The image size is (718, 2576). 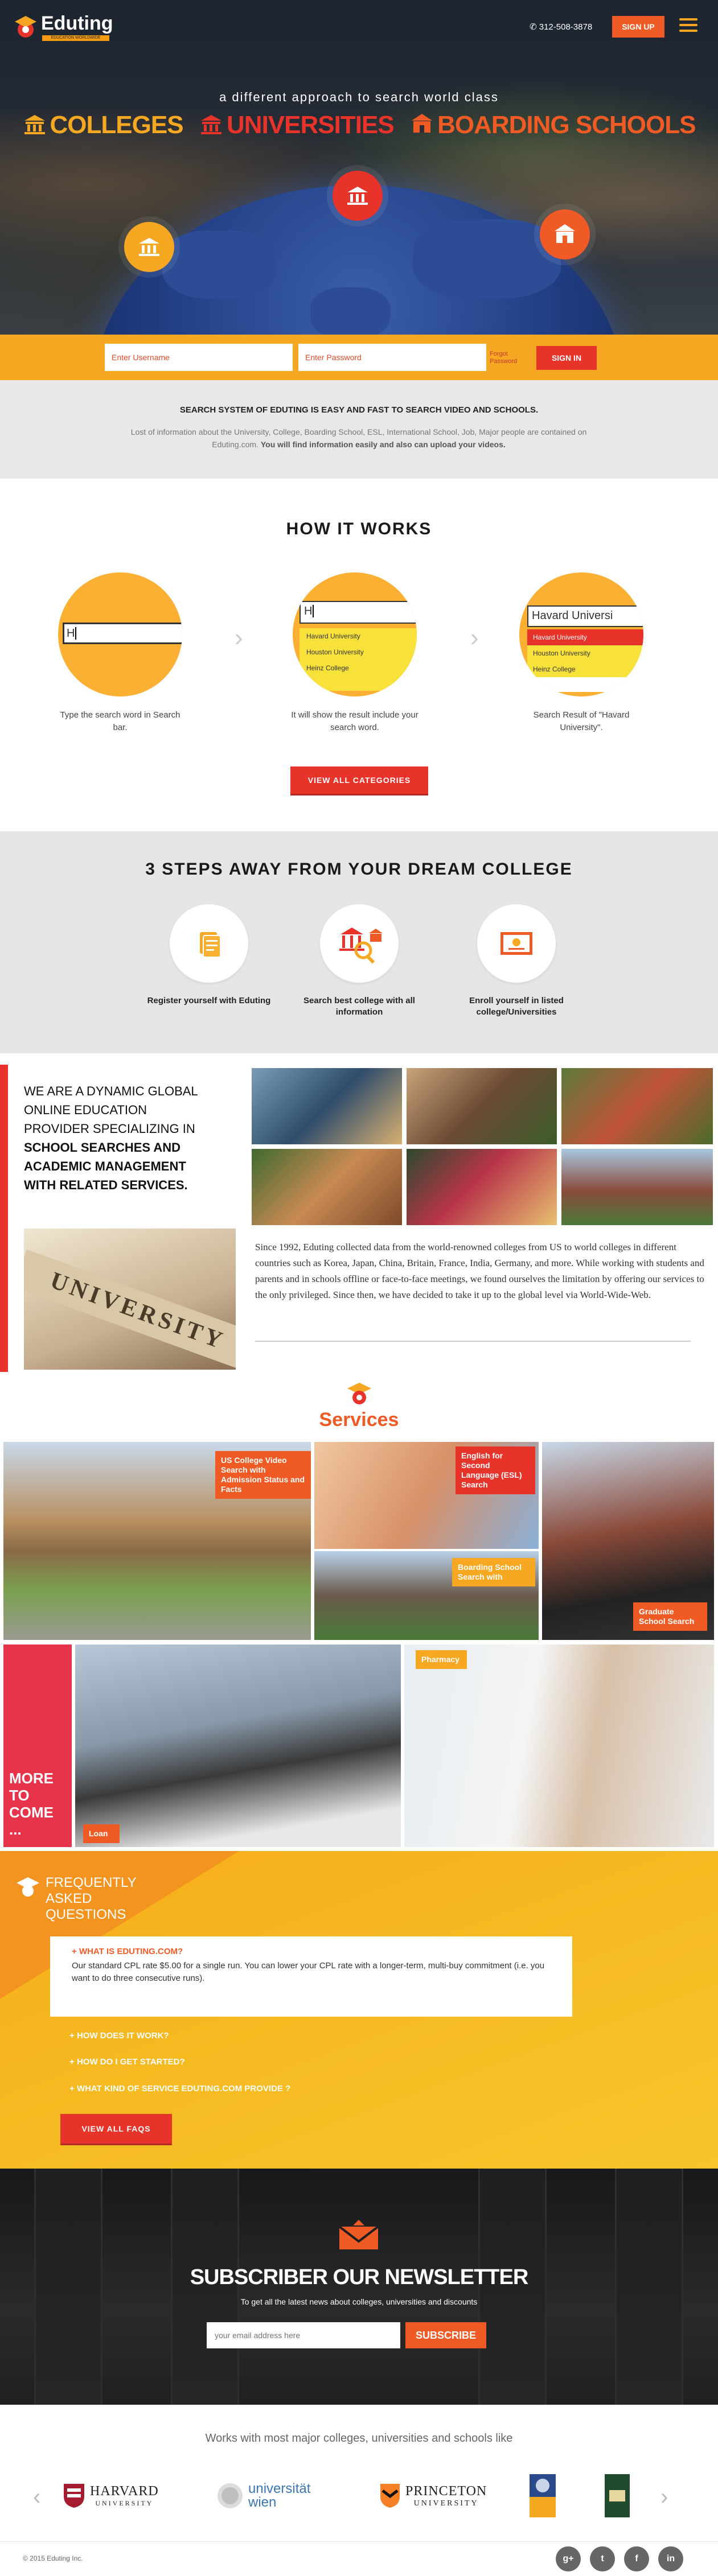 I want to click on password-input, so click(x=392, y=357).